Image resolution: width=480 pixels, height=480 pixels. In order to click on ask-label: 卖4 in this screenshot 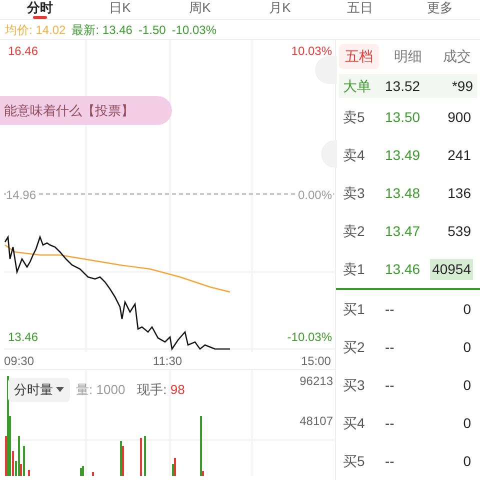, I will do `click(354, 155)`.